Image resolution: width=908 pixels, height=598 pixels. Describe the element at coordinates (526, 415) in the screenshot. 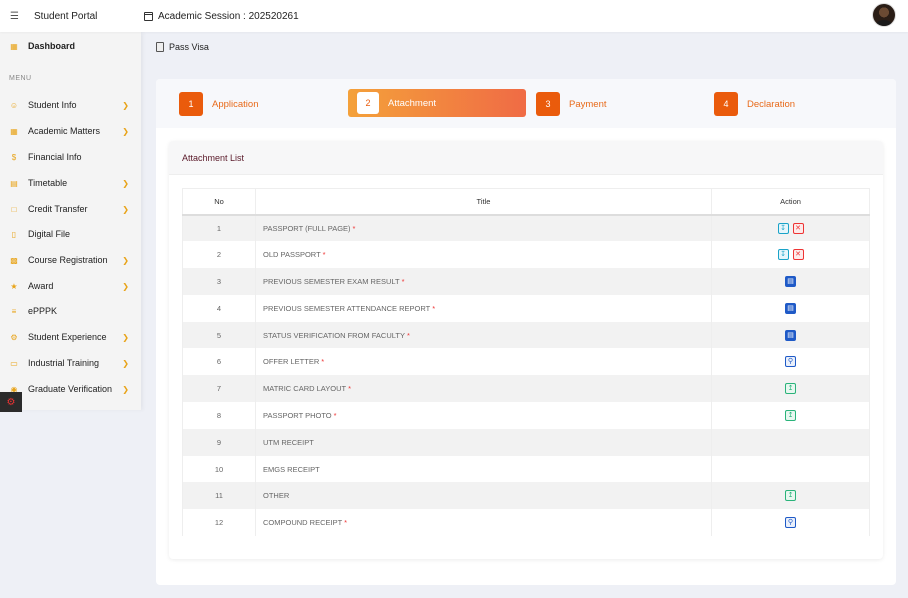

I see `table-row: 8 PASSPORT PHOTO * ↥` at that location.